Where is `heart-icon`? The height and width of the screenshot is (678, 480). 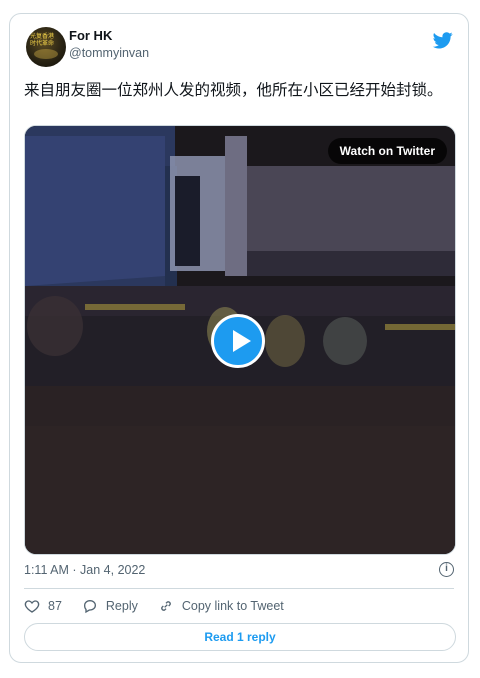
heart-icon is located at coordinates (32, 606).